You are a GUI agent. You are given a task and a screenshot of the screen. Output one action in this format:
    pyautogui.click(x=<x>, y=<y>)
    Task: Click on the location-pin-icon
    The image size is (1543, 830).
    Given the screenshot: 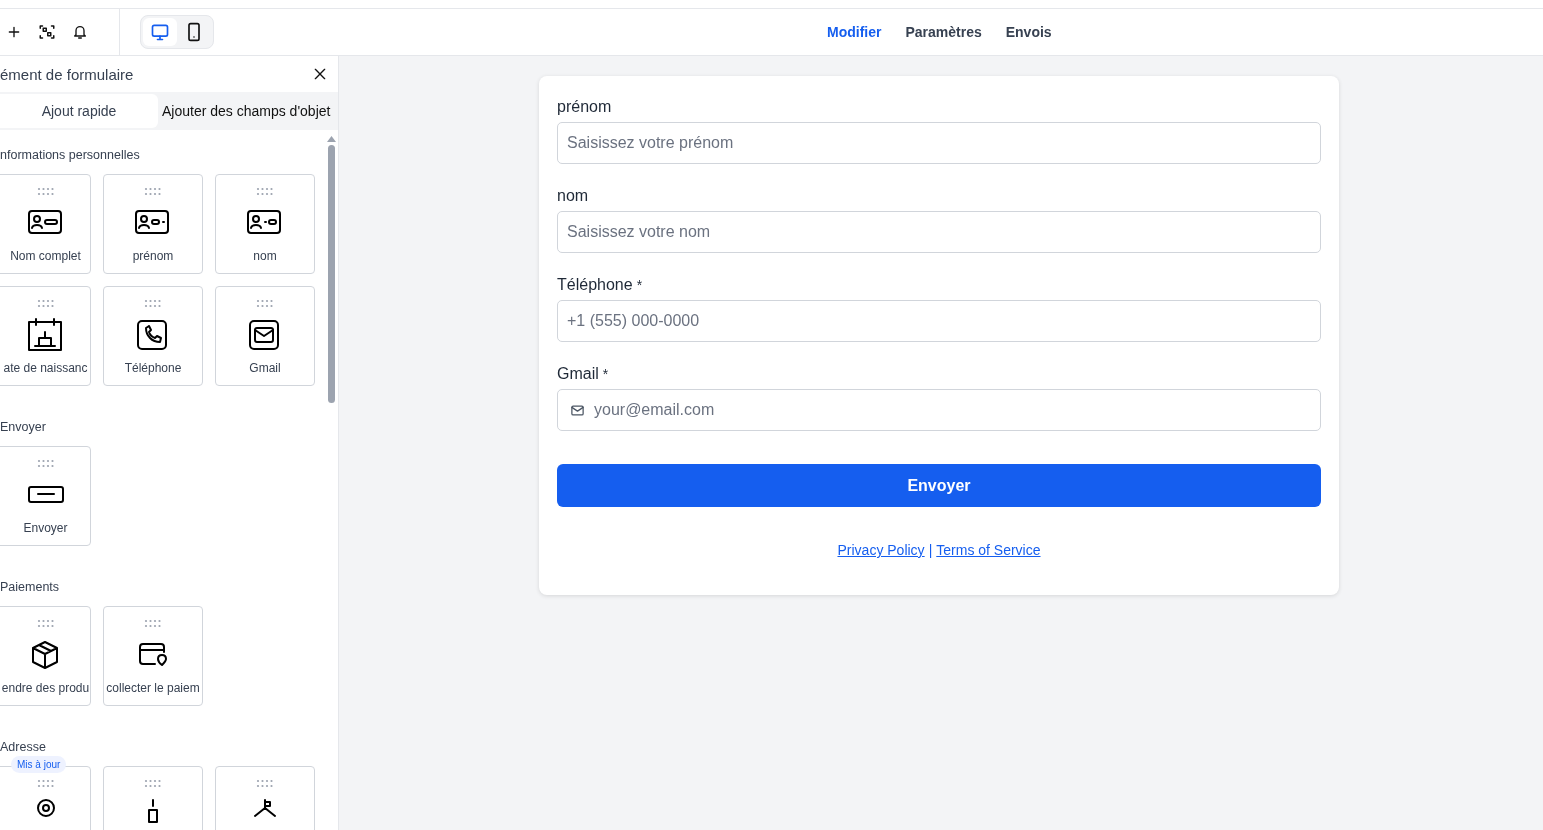 What is the action you would take?
    pyautogui.click(x=45, y=808)
    